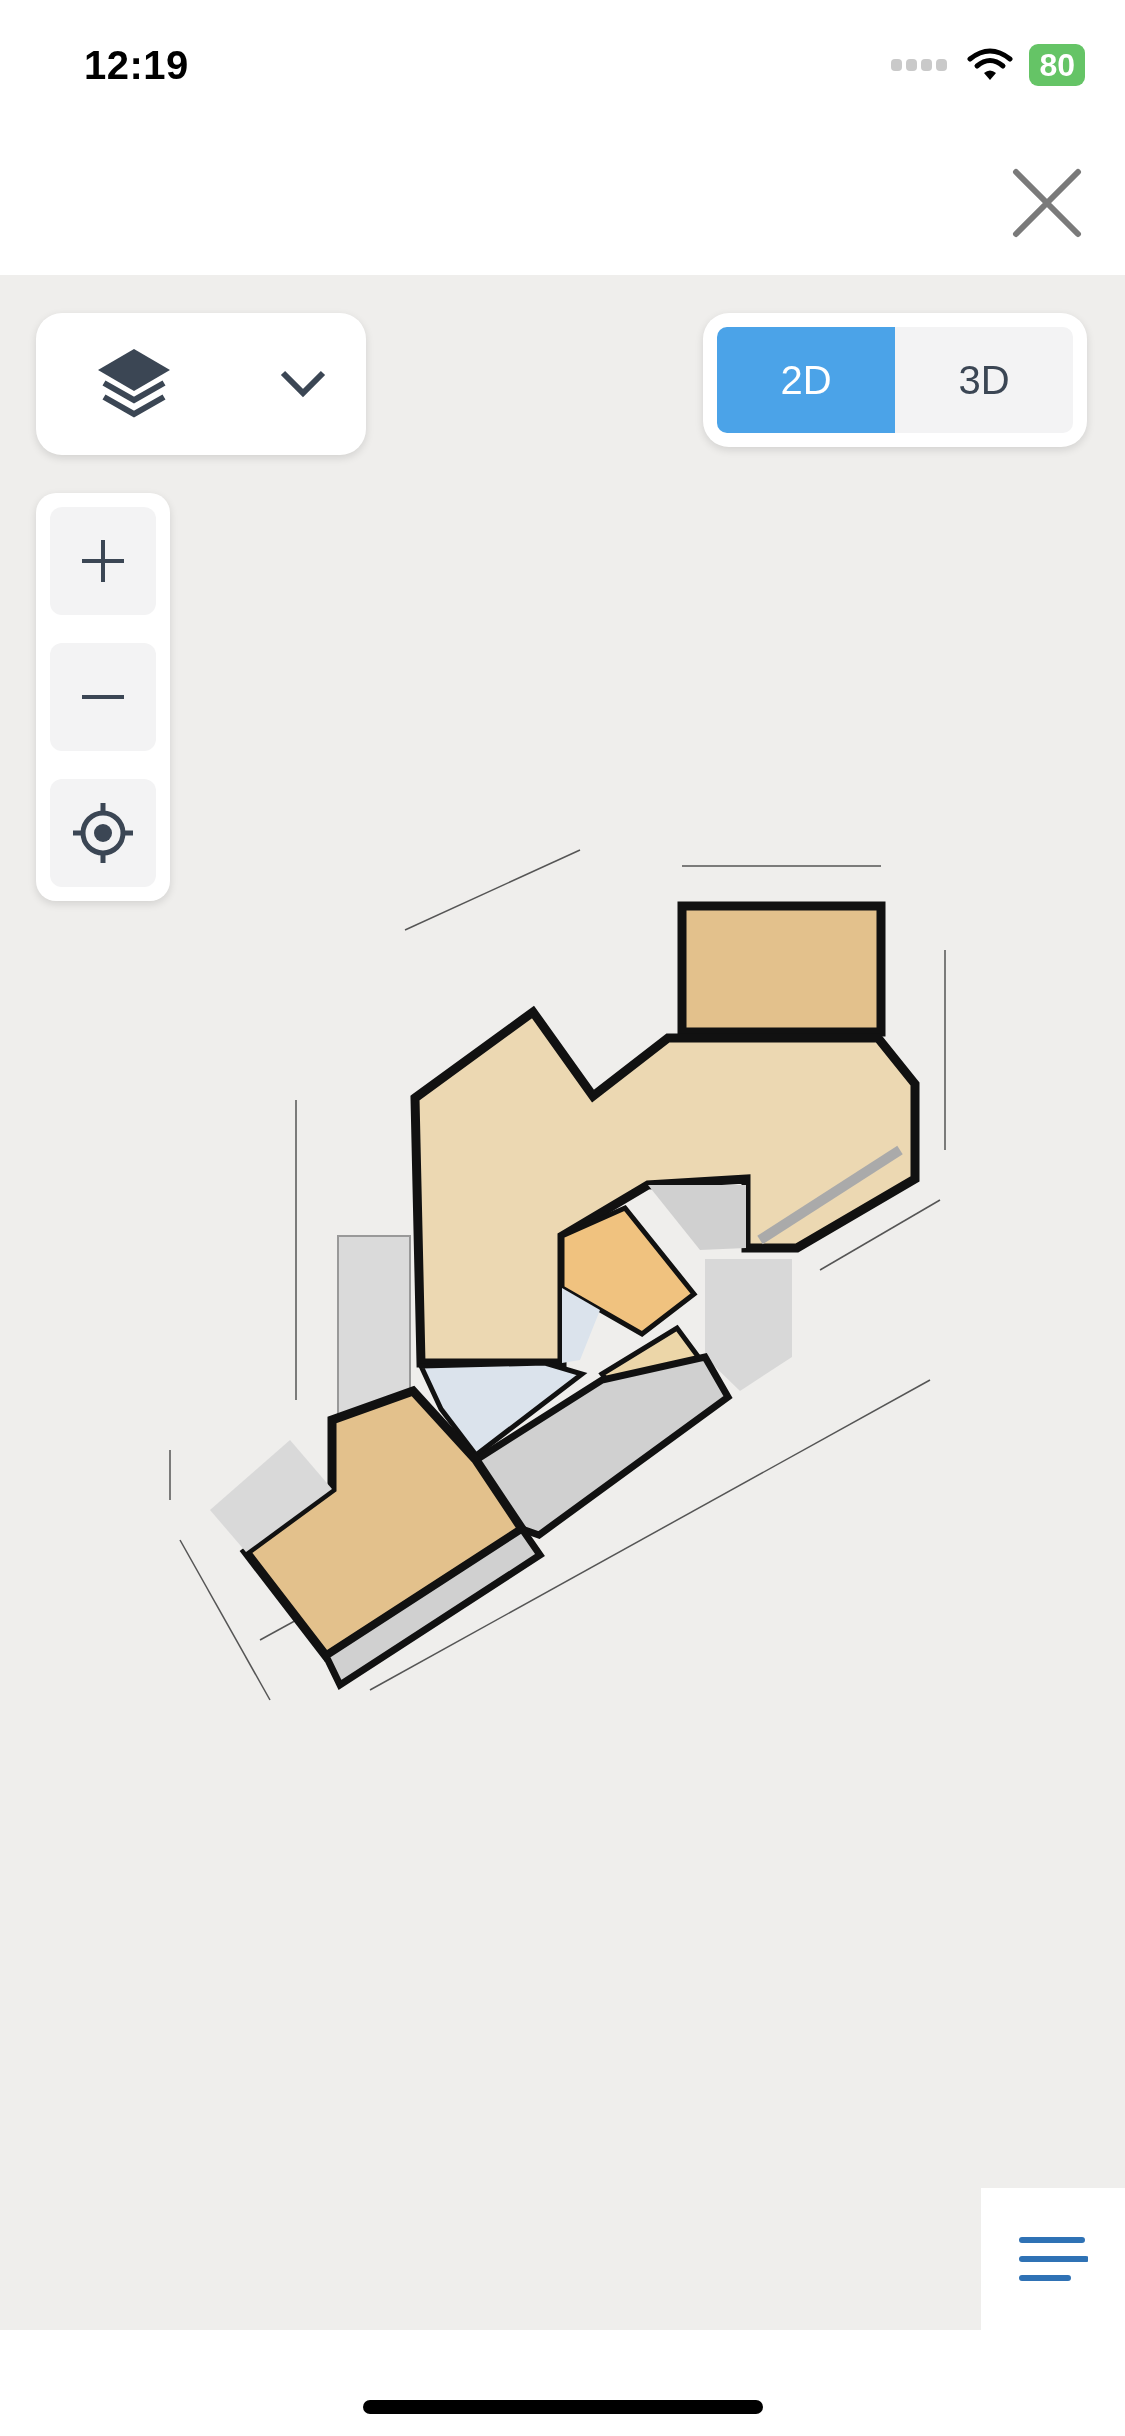 The image size is (1125, 2436). I want to click on locate-button, so click(103, 833).